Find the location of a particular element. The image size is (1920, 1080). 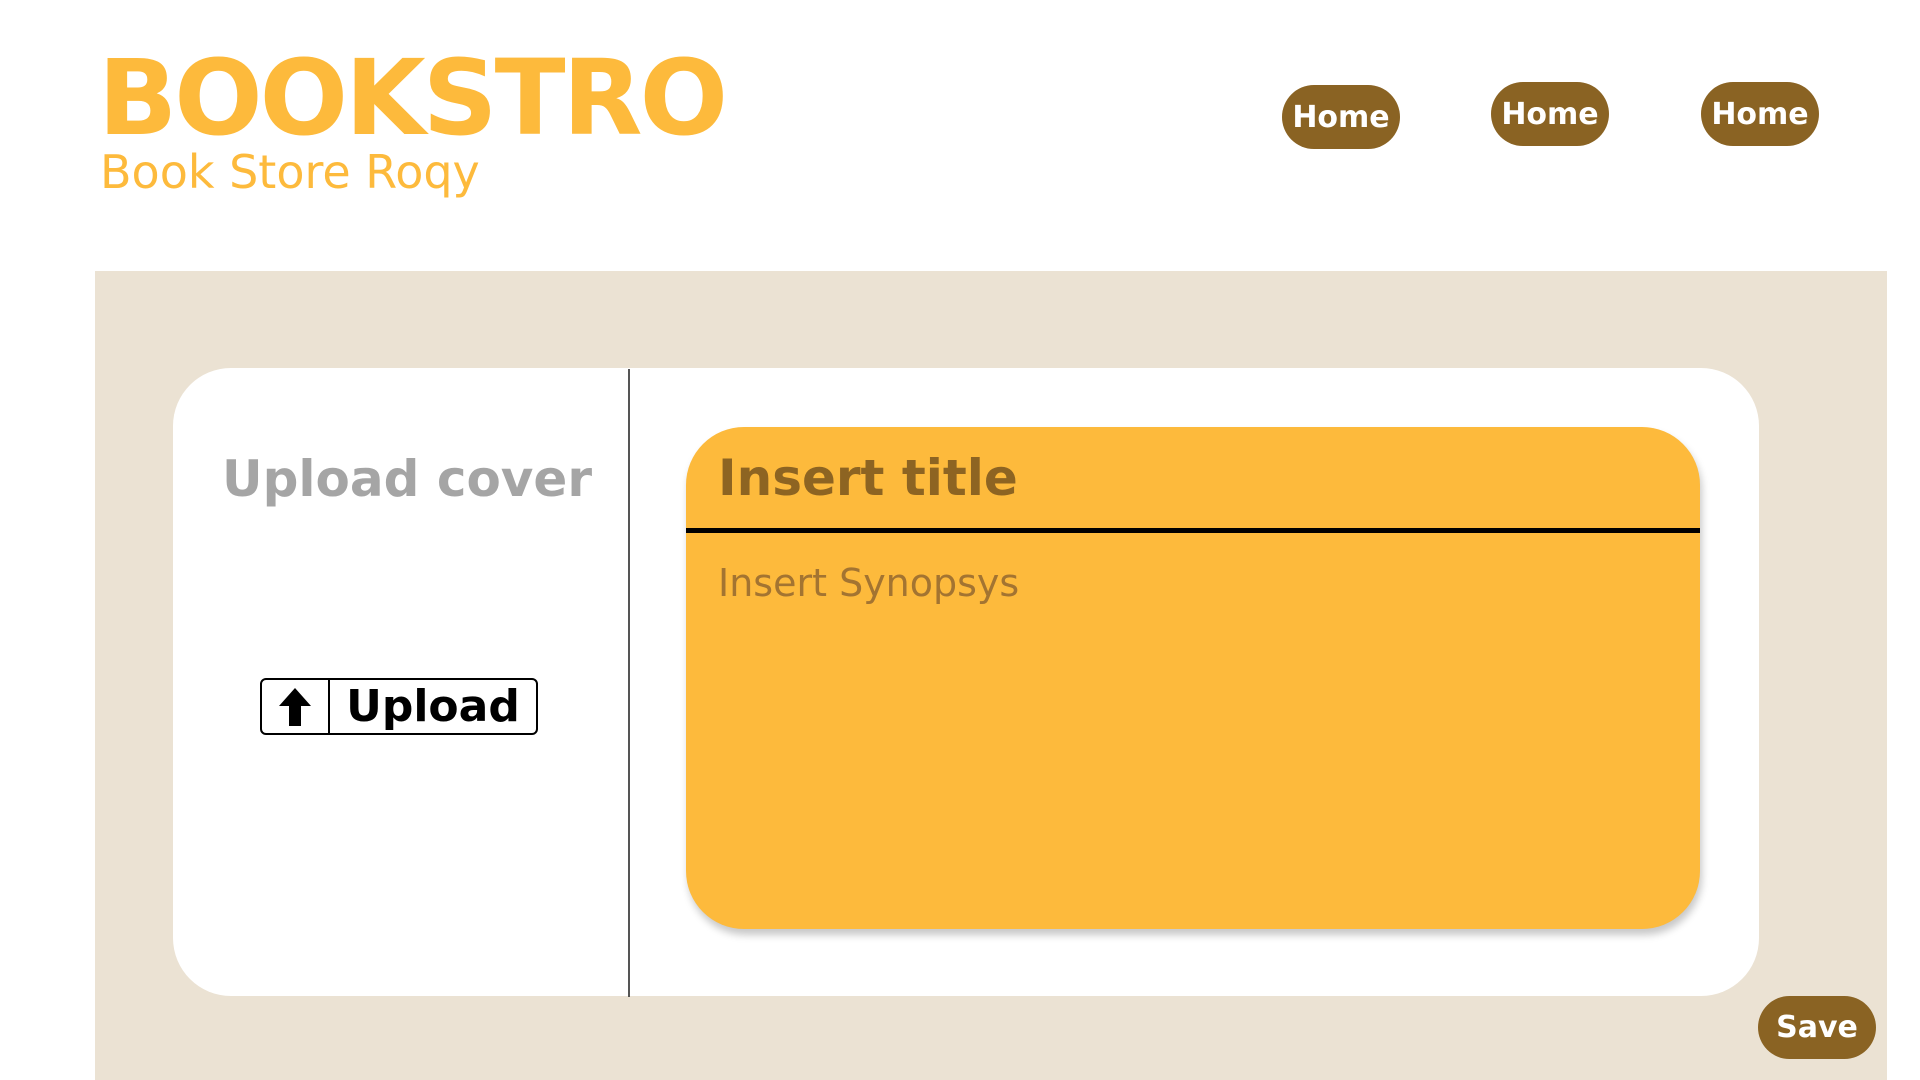

upload-button: Upload is located at coordinates (399, 706).